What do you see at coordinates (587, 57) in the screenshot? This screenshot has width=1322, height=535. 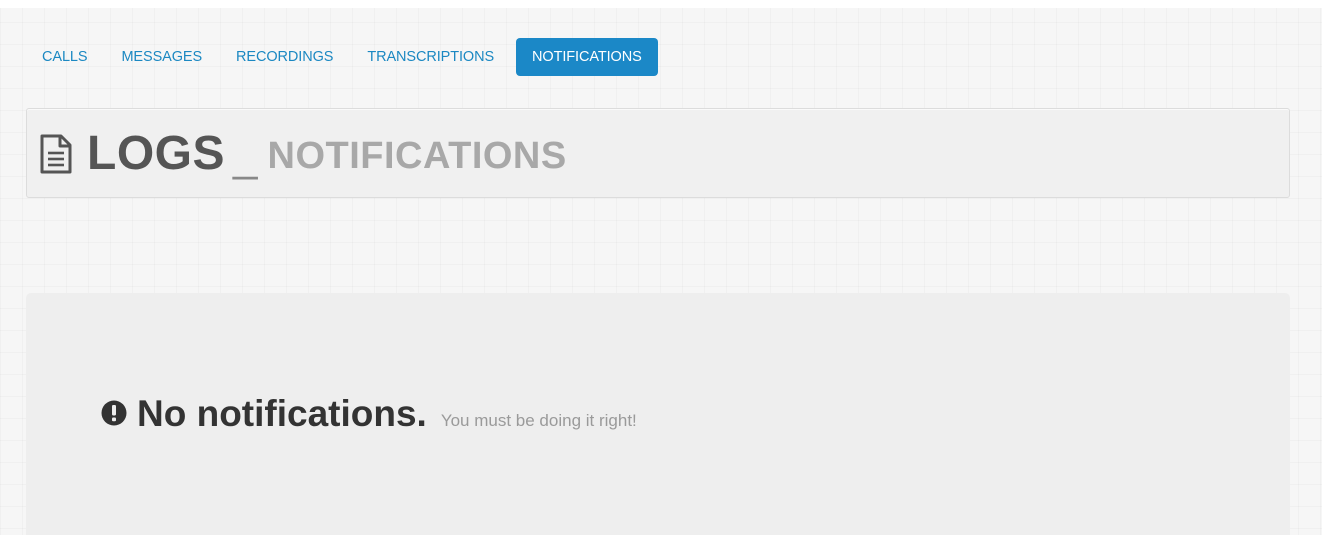 I see `tab-notifications: NOTIFICATIONS` at bounding box center [587, 57].